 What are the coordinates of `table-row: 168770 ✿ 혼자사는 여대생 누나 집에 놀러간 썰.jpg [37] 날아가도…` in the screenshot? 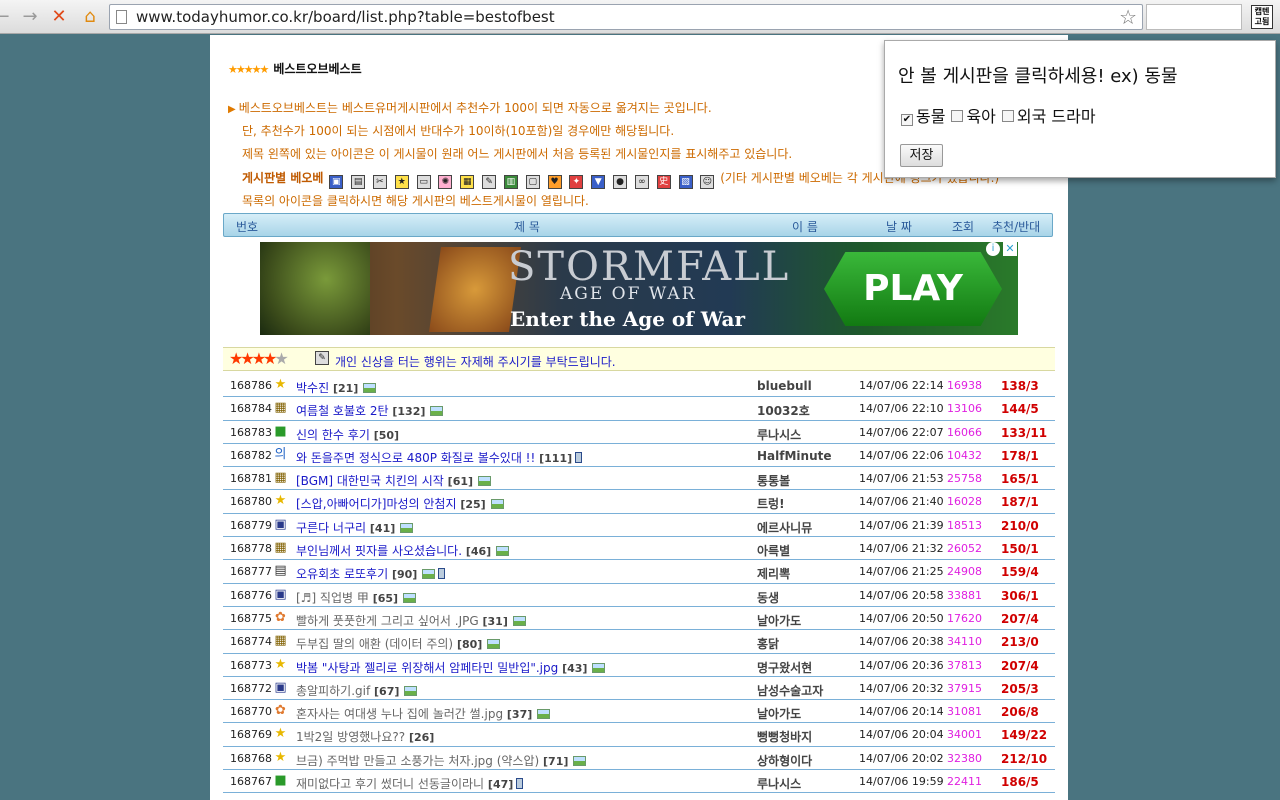 It's located at (639, 712).